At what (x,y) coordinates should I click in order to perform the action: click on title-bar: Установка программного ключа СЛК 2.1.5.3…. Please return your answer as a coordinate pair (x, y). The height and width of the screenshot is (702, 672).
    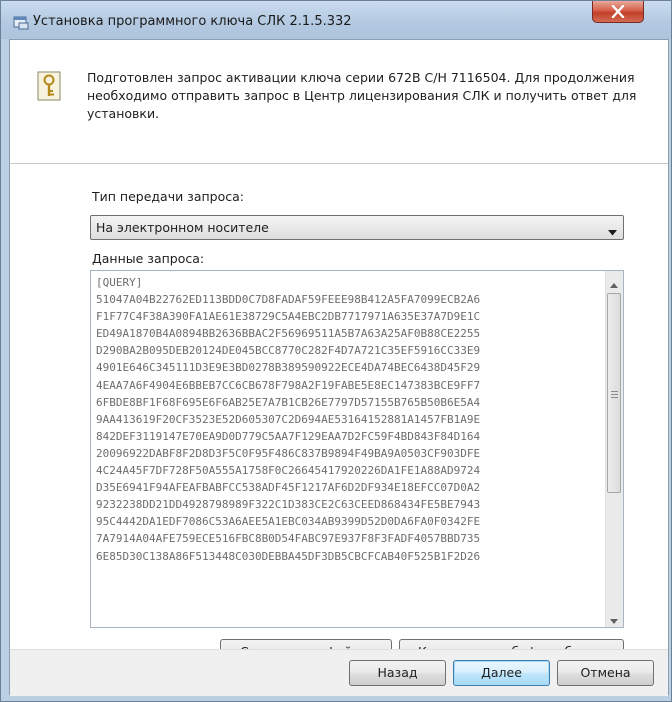
    Looking at the image, I should click on (336, 20).